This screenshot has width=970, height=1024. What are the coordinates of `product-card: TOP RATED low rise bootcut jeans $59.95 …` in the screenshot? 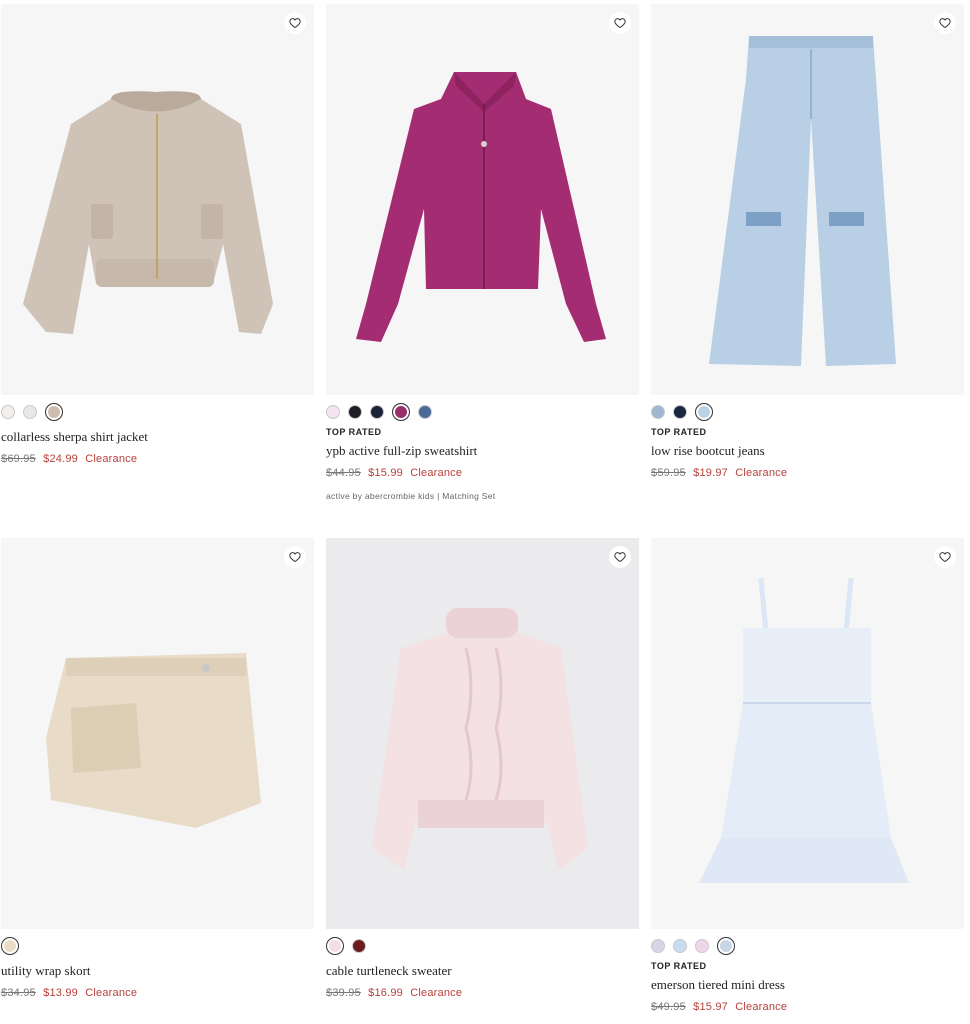 It's located at (807, 241).